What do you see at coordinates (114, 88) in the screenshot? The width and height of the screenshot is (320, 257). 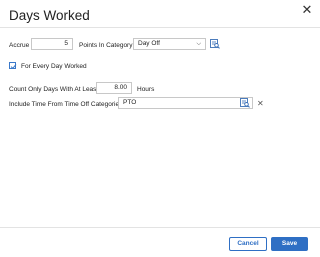 I see `min-hours-input: 8.00` at bounding box center [114, 88].